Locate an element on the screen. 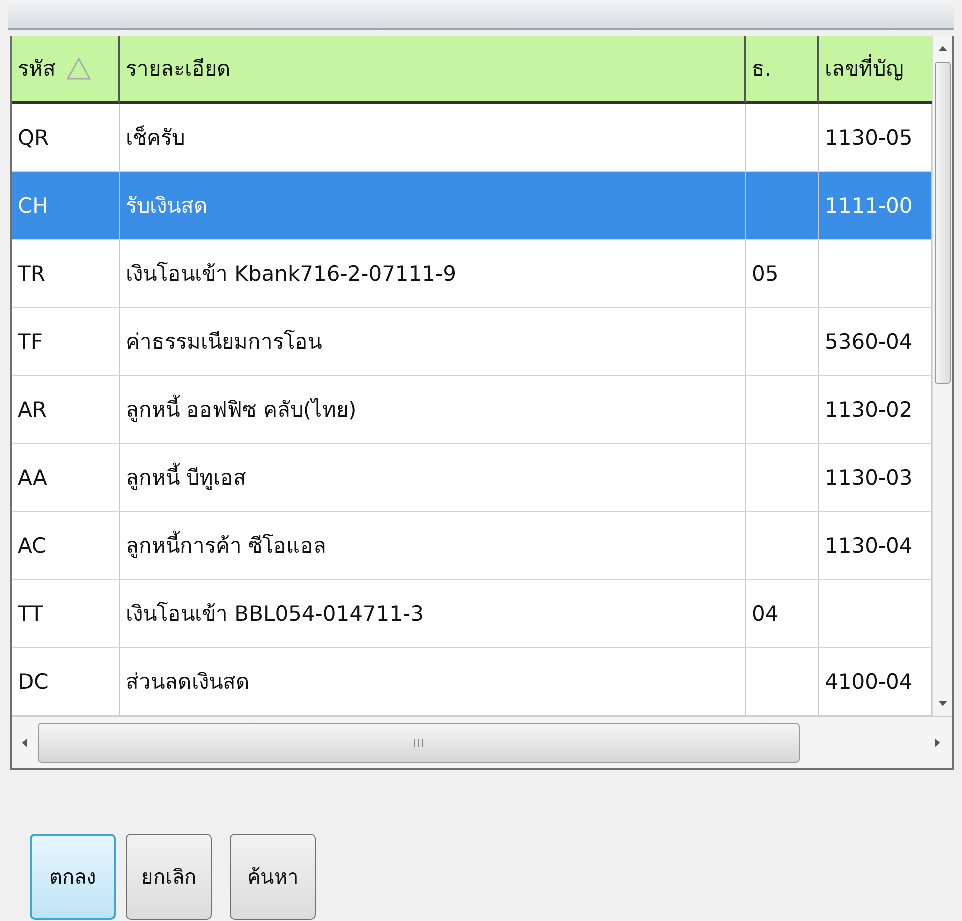 Image resolution: width=962 pixels, height=921 pixels. table-row: TR เงินโอนเข้า Kbank716-2-07111-9 05 is located at coordinates (472, 274).